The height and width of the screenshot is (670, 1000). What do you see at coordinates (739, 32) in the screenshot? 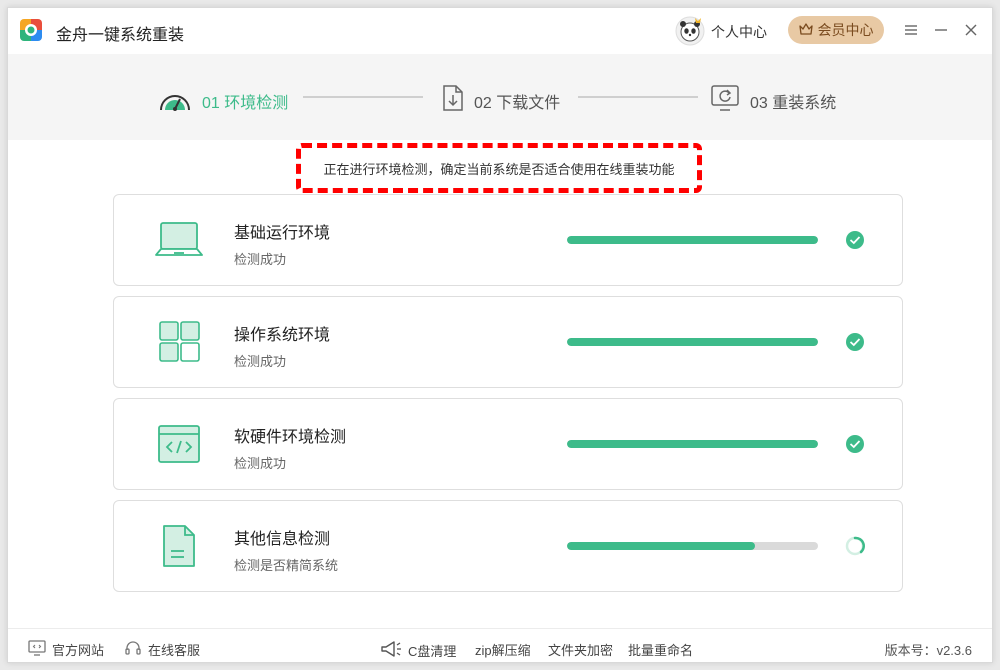
I see `user-center-link: 个人中心` at bounding box center [739, 32].